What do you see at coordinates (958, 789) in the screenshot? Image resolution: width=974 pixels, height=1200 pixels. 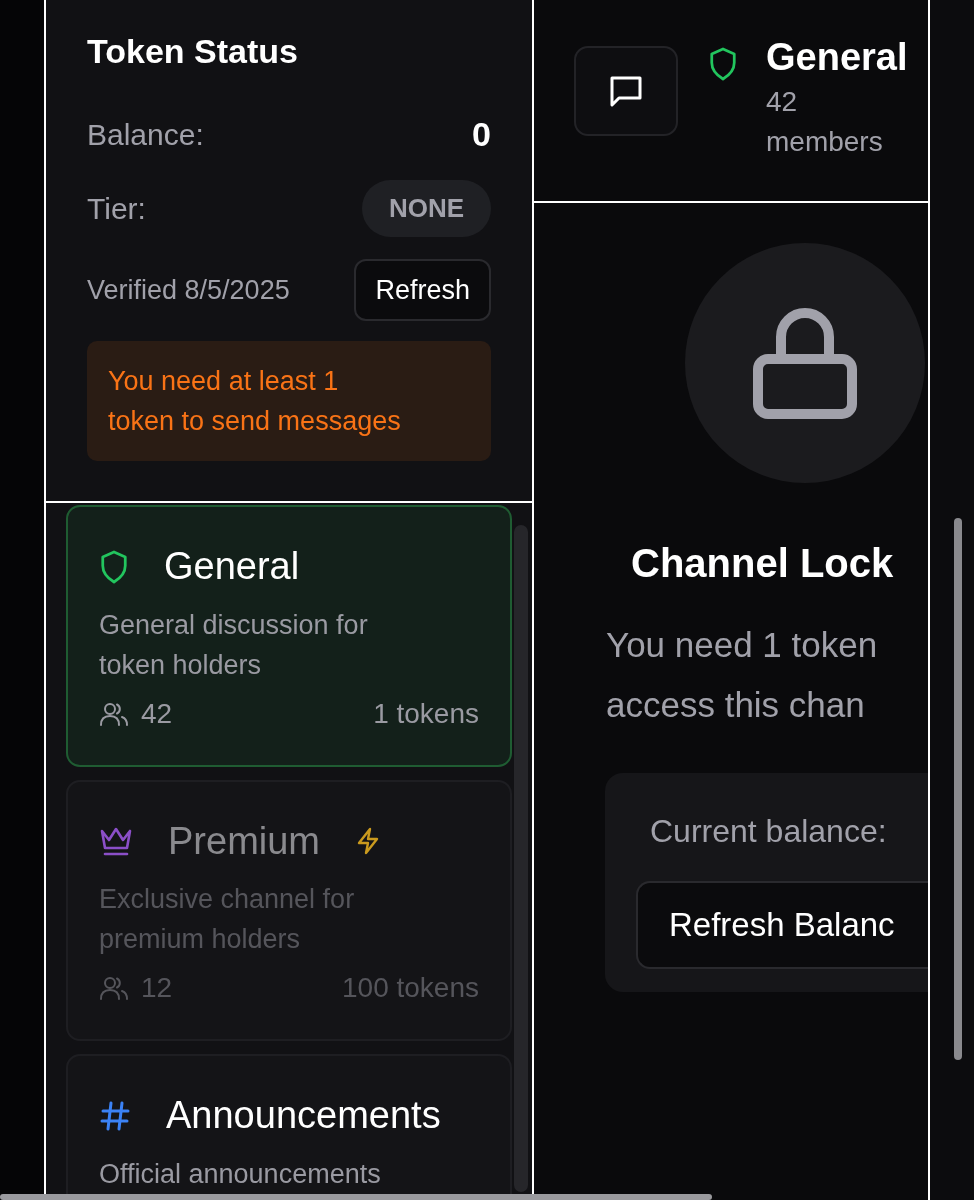 I see `scrollbar-thumb` at bounding box center [958, 789].